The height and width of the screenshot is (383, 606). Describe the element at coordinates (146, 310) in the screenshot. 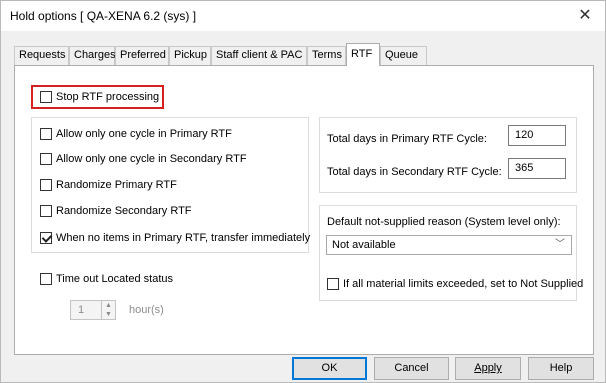

I see `timeout-unit-label: hour(s)` at that location.